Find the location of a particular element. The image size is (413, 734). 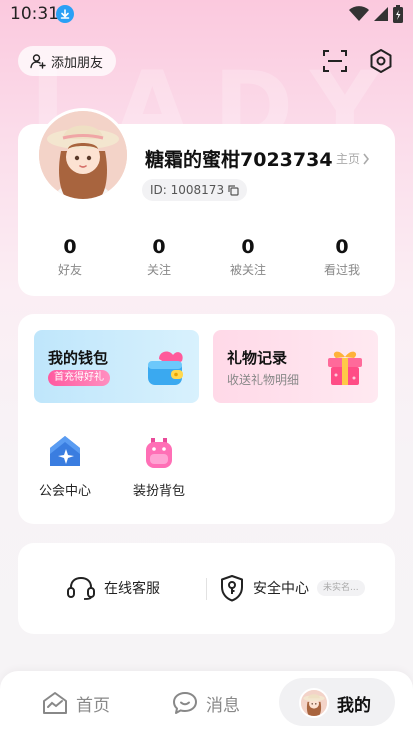

battery-icon is located at coordinates (398, 14).